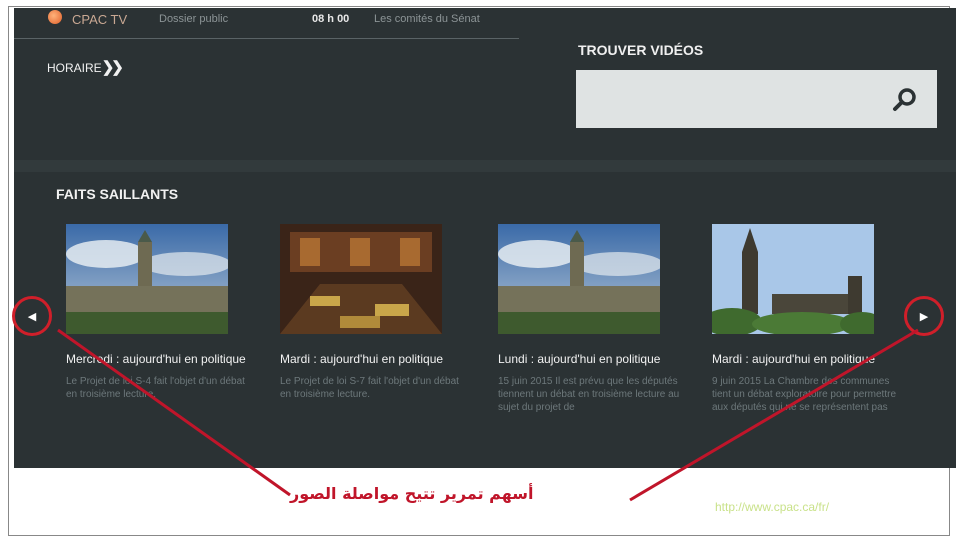 The height and width of the screenshot is (542, 958). What do you see at coordinates (412, 493) in the screenshot?
I see `arabic-annotation: أسهم تمرير تتيح مواصلة الصور` at bounding box center [412, 493].